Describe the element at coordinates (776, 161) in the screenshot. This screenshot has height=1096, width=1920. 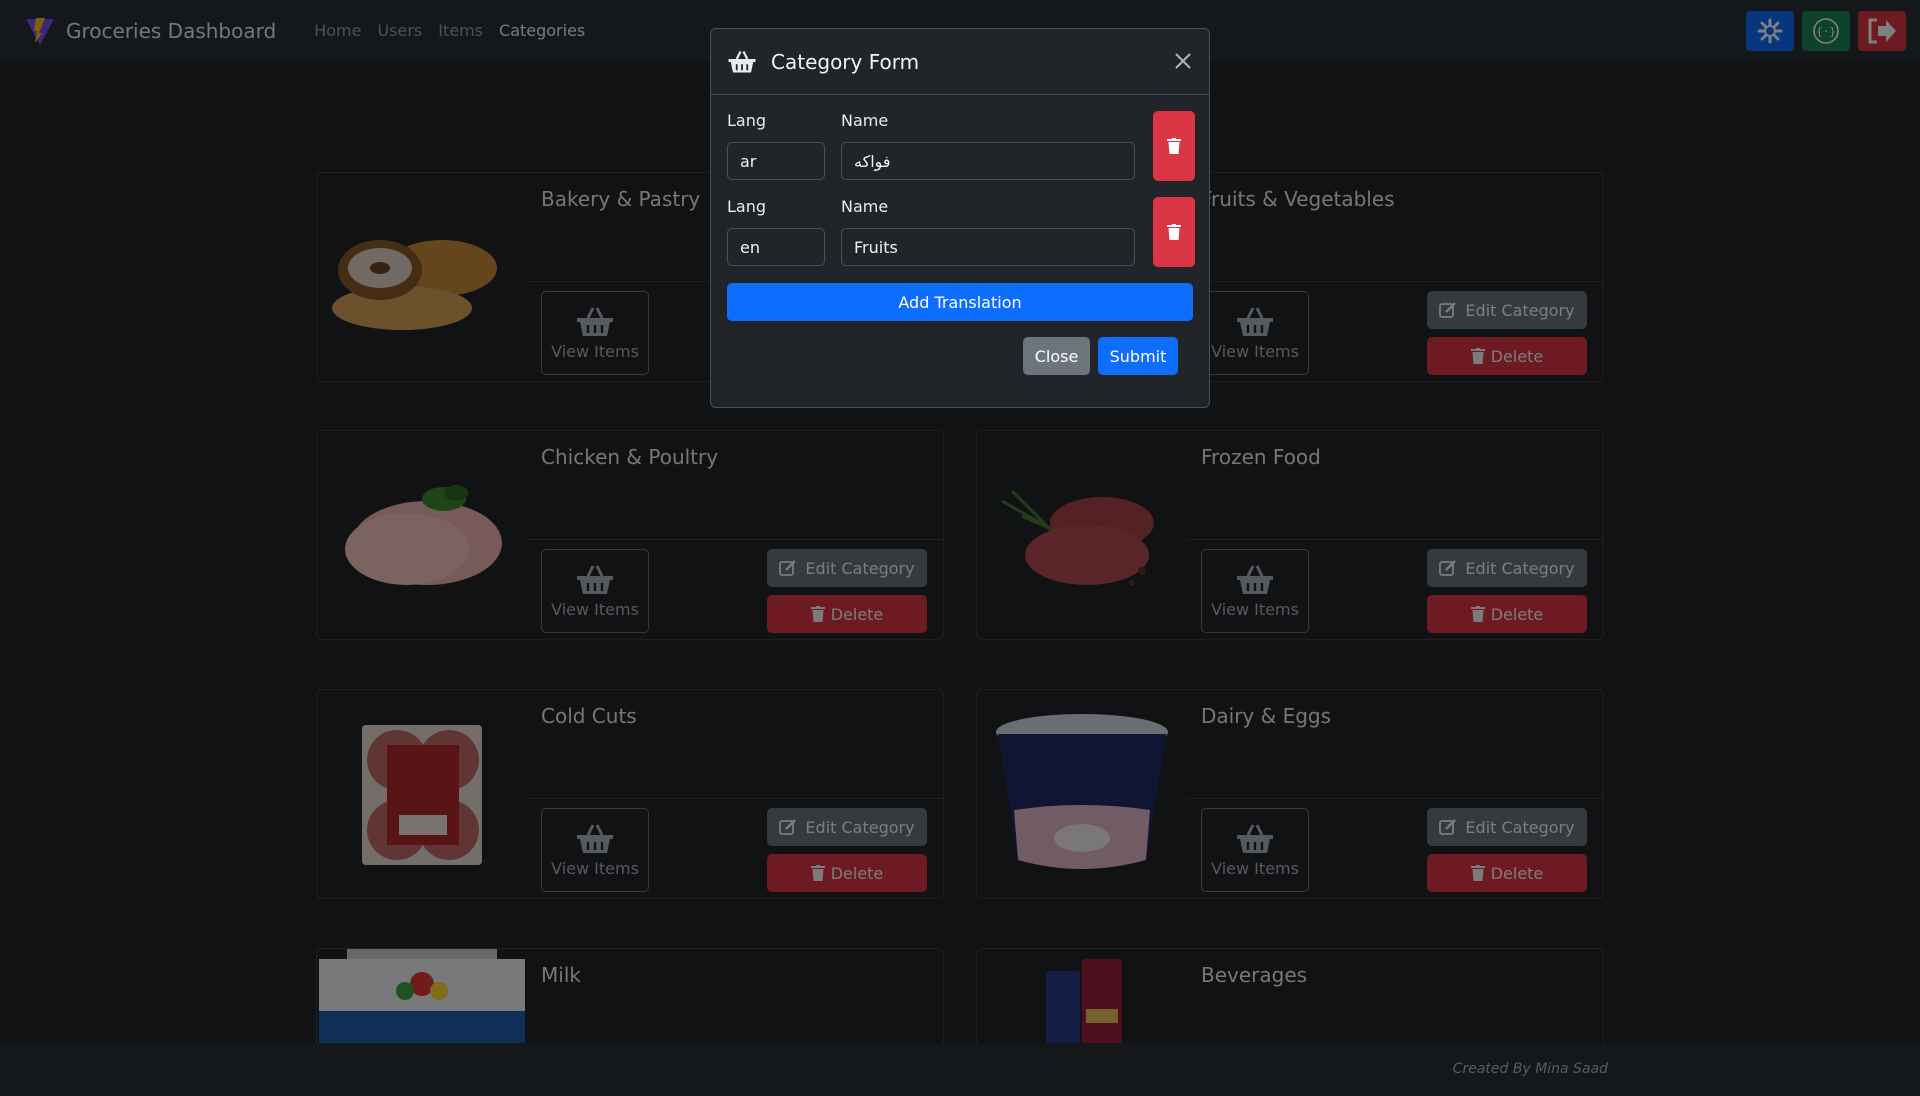
I see `lang-input: ar` at that location.